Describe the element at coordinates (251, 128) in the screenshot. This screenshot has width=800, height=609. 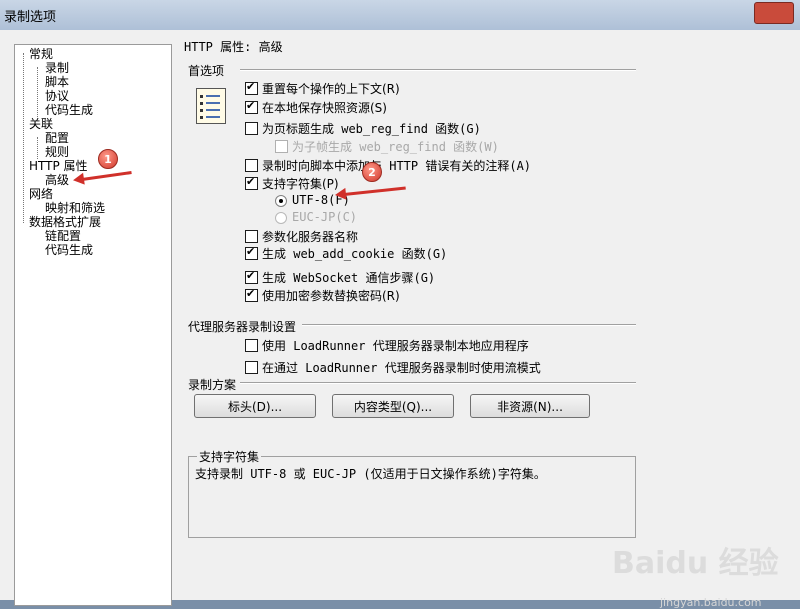
I see `page-title-reg-find-checkbox` at that location.